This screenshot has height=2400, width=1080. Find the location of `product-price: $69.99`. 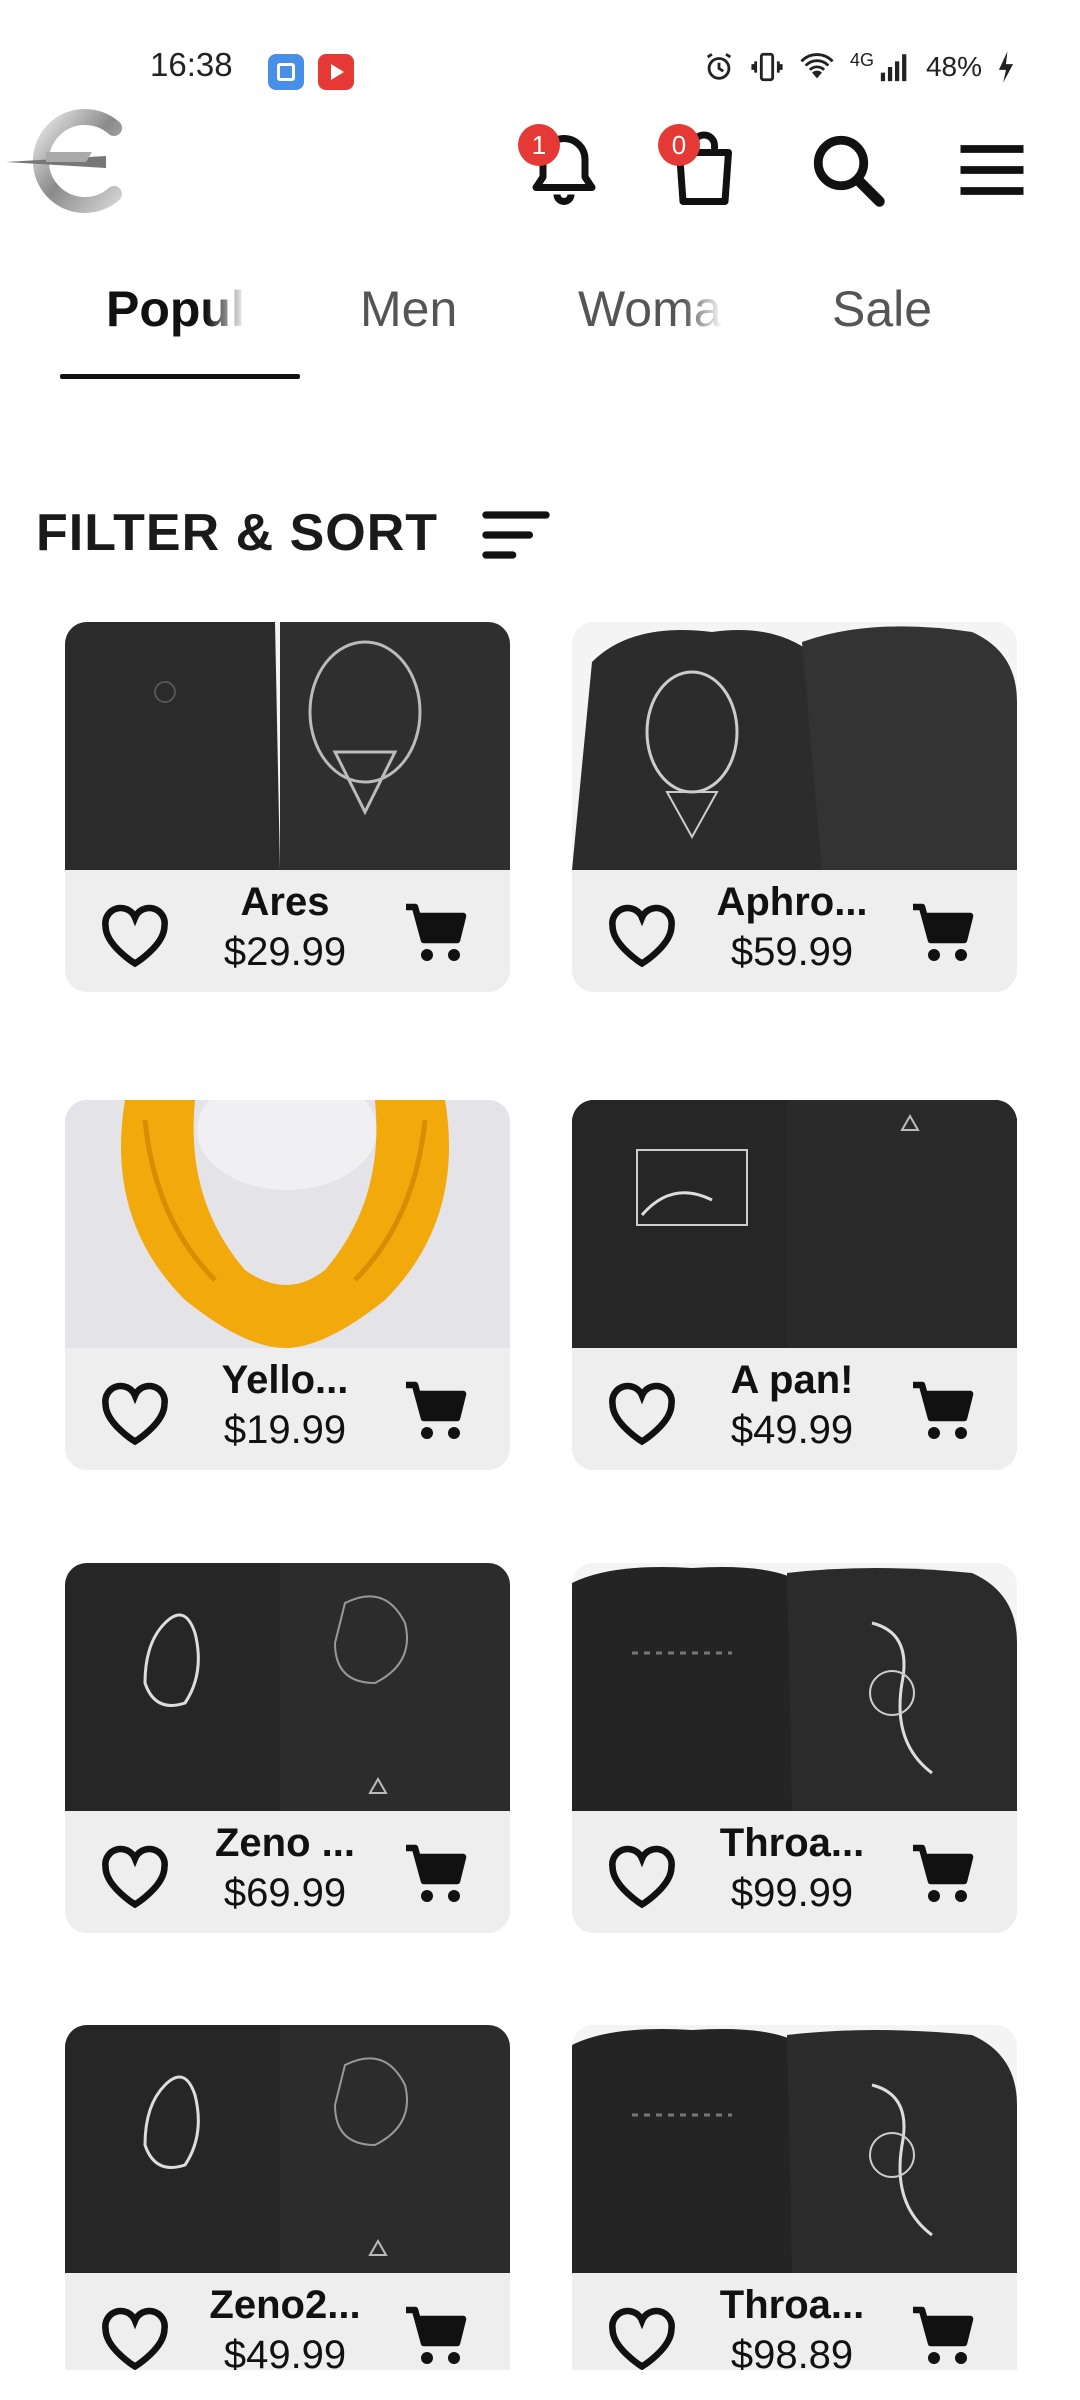

product-price: $69.99 is located at coordinates (285, 1893).